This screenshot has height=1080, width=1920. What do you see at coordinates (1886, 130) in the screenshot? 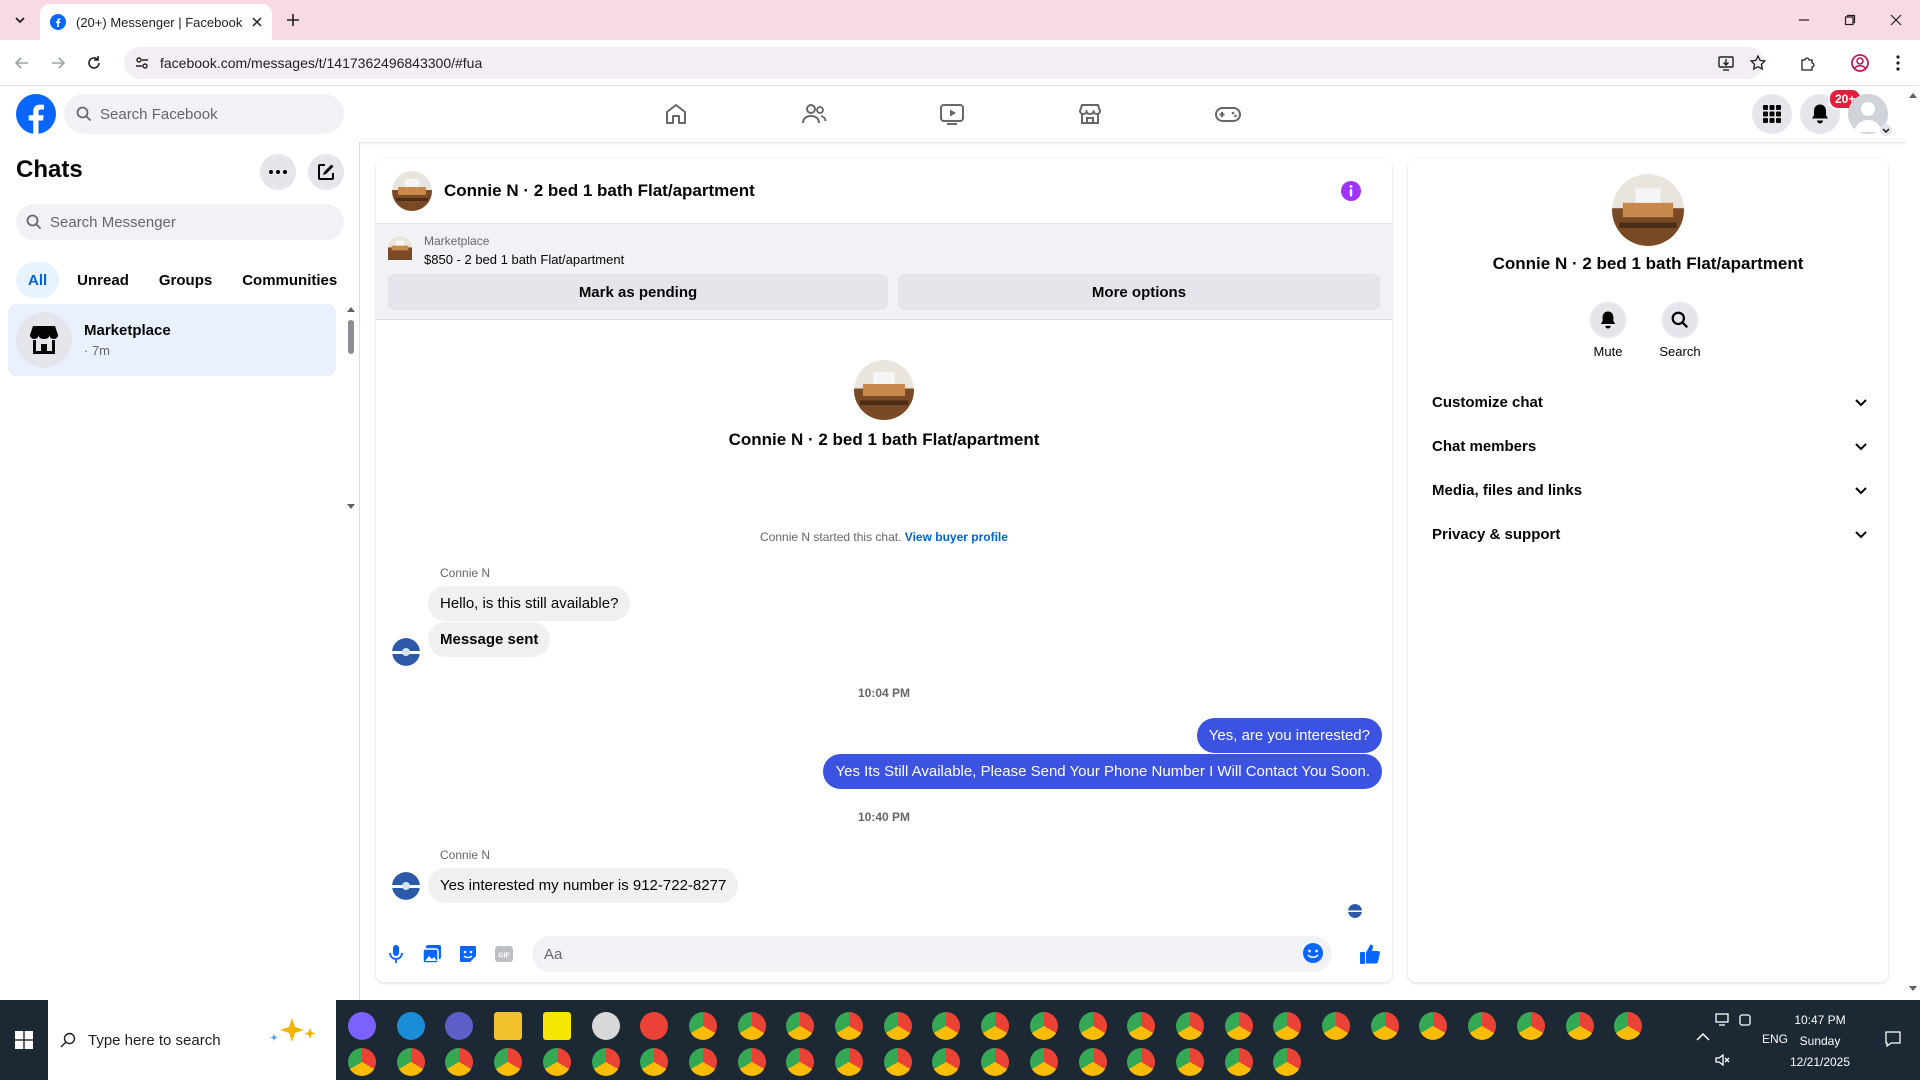
I see `account-chevron-icon` at bounding box center [1886, 130].